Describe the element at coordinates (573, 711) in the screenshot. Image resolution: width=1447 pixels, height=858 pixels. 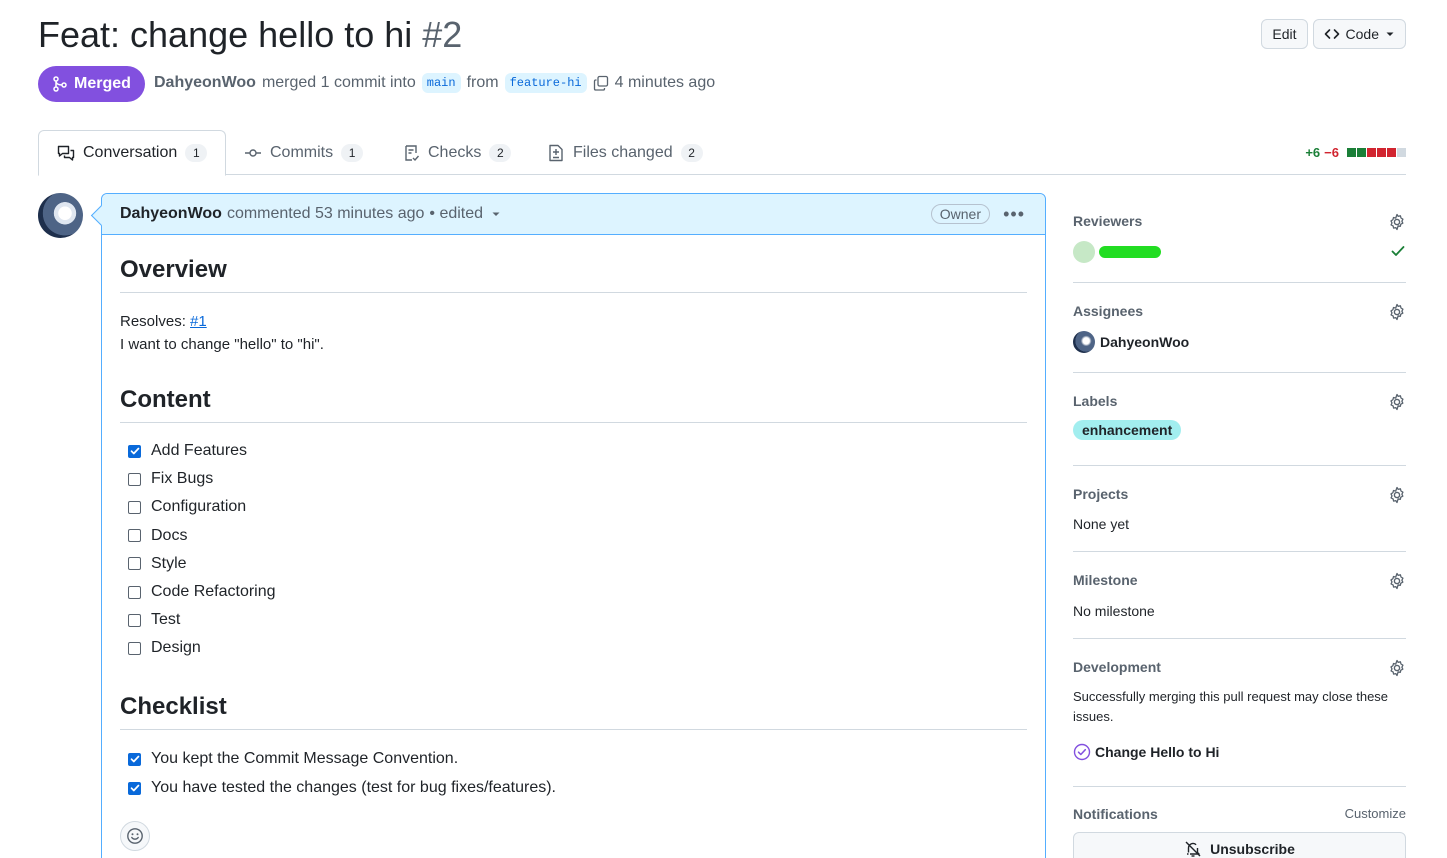
I see `checklist-heading: Checklist` at that location.